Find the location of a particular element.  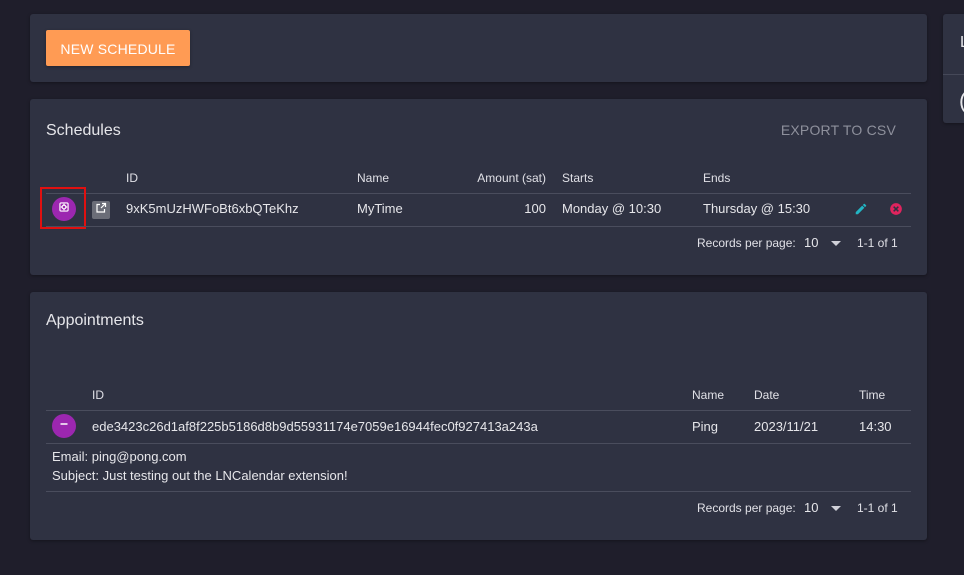

side-card-divider is located at coordinates (953, 74).